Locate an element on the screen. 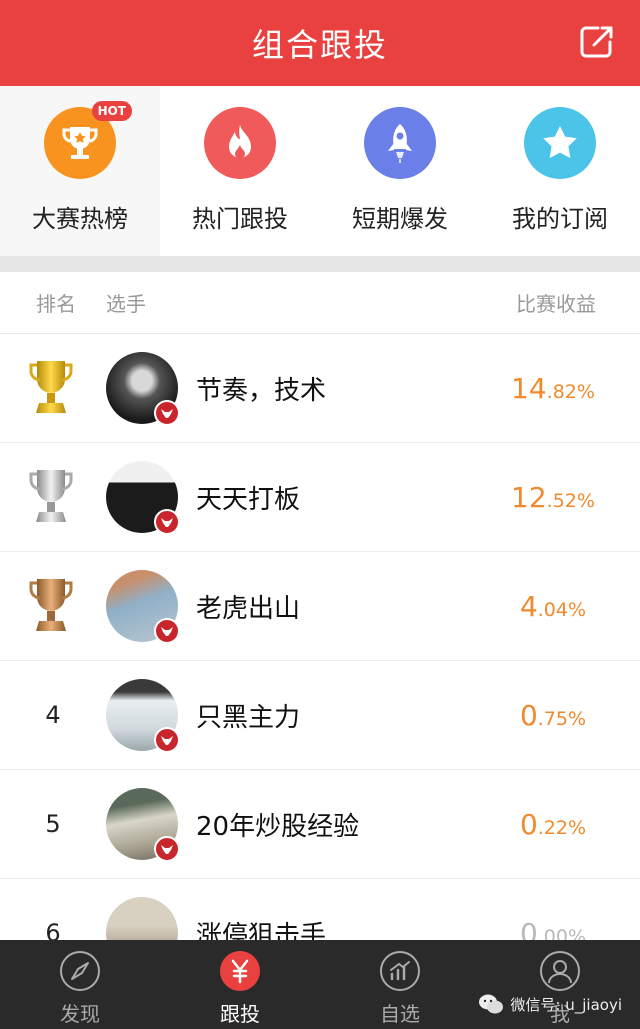 The image size is (640, 1029). bottom-tab-bar: 发现 跟投 自选 我 is located at coordinates (320, 984).